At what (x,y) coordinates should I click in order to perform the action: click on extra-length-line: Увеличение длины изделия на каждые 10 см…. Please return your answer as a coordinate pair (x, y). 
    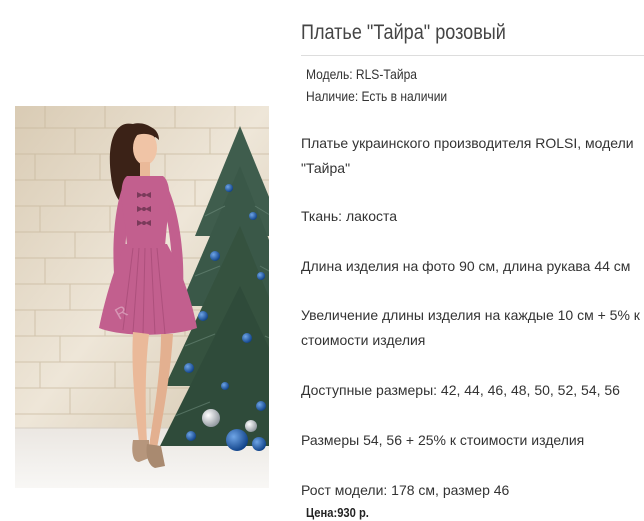
    Looking at the image, I should click on (470, 315).